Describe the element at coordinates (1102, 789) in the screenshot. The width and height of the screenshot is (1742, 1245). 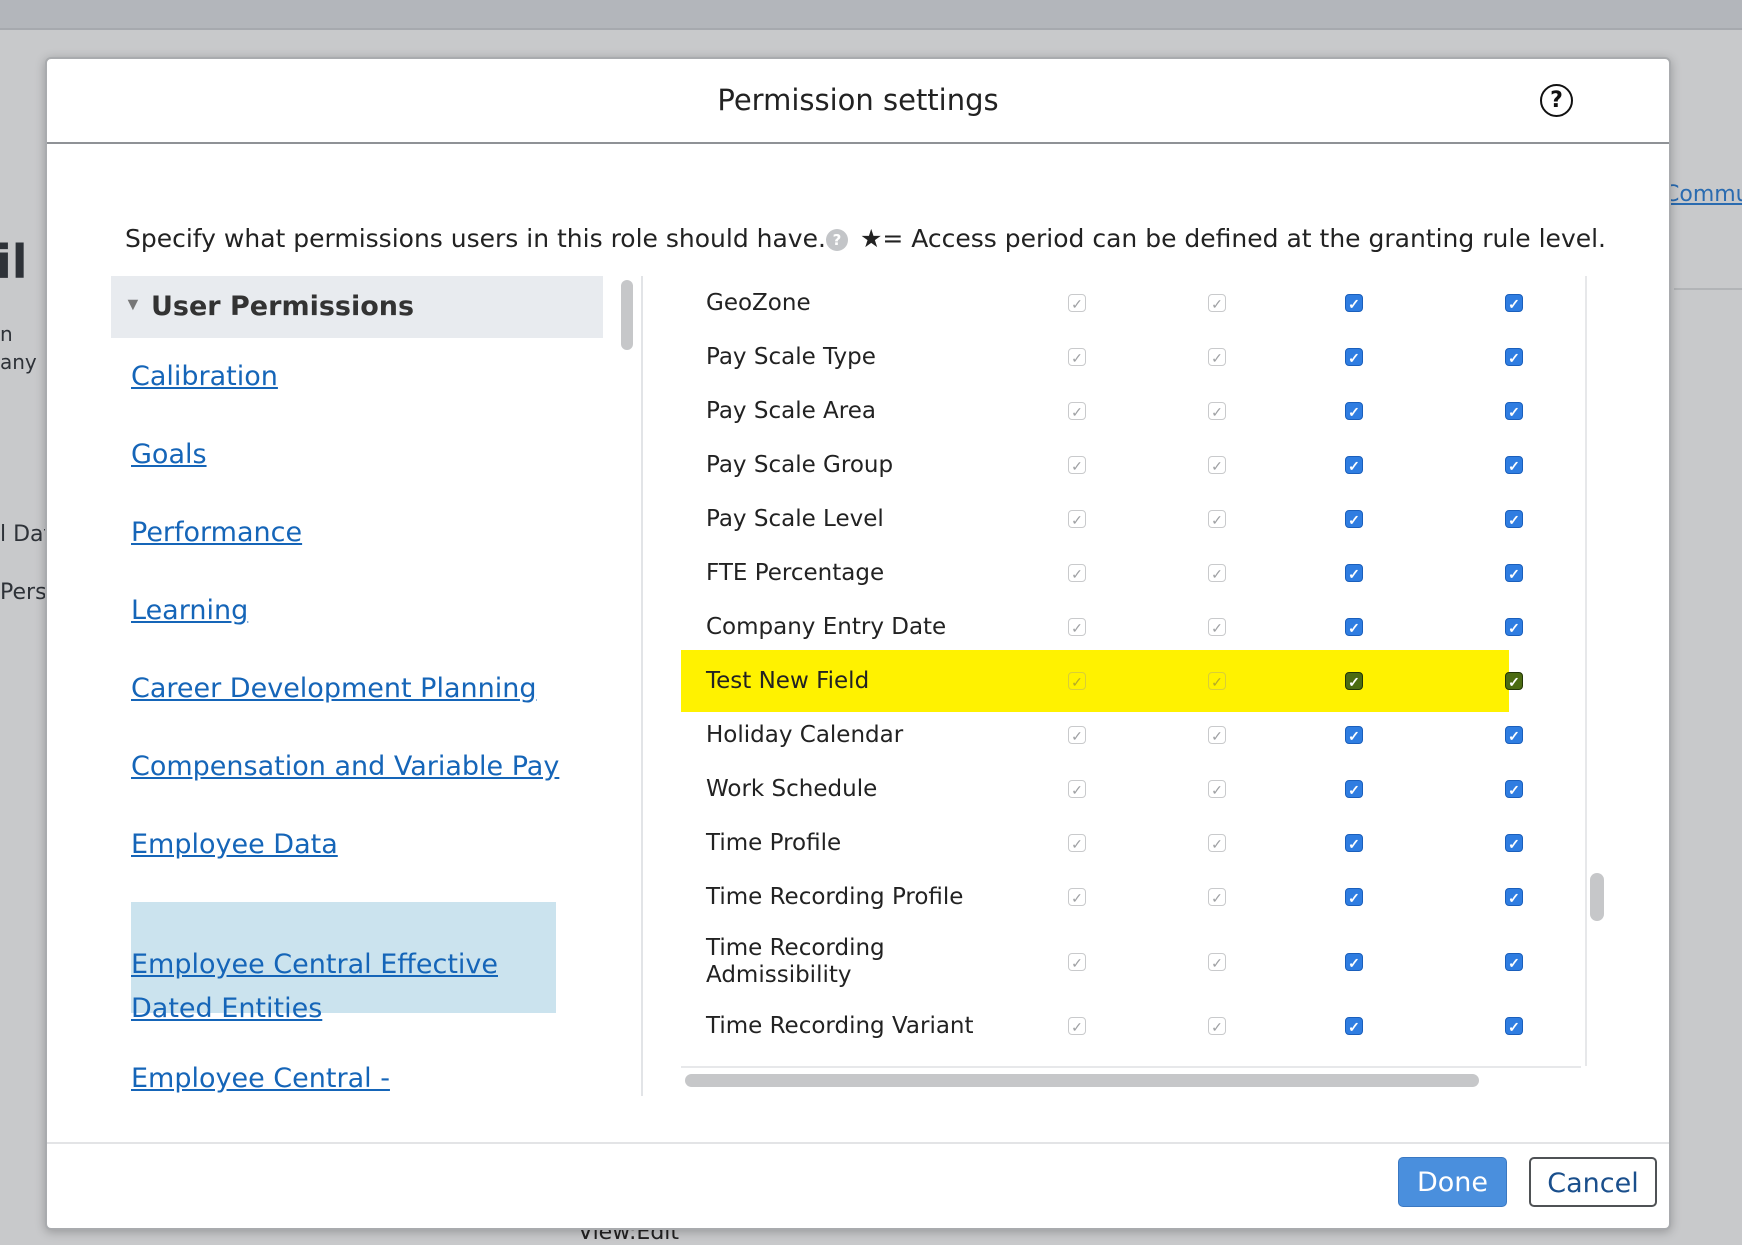
I see `table-row: Work Schedule ✓ ✓ ✓ ✓` at that location.